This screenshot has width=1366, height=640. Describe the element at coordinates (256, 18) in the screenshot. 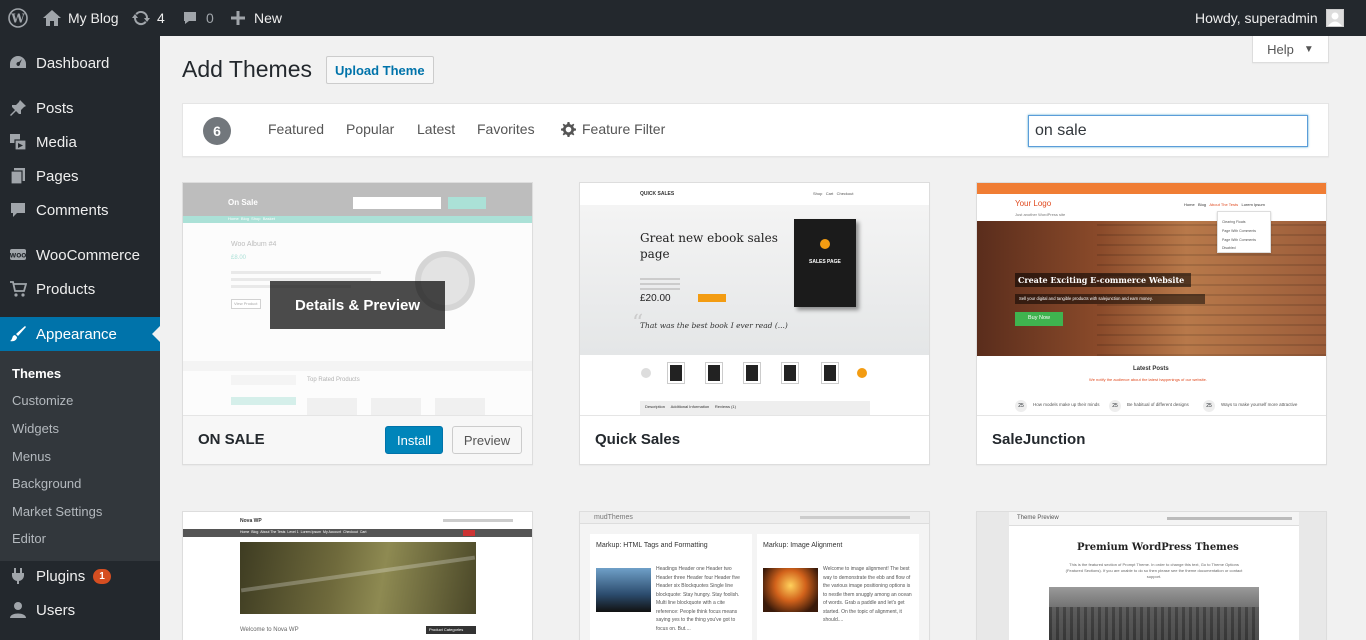

I see `new-content-link: New` at that location.